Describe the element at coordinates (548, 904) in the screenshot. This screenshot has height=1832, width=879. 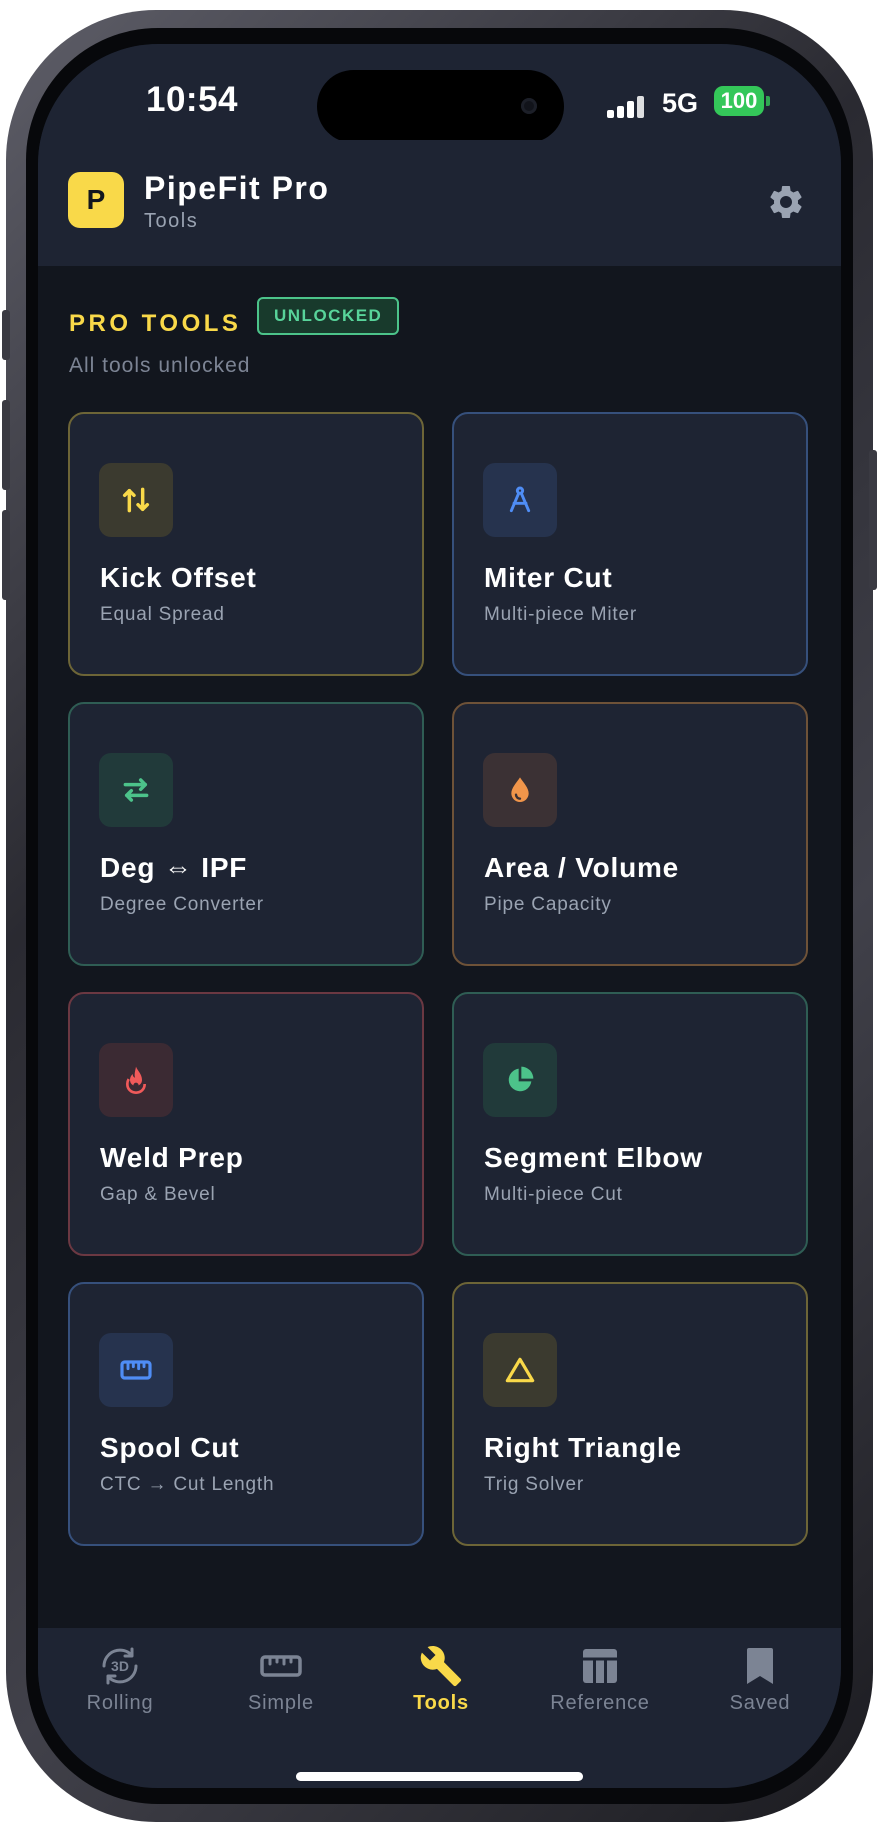
I see `tool-subtitle: Pipe Capacity` at that location.